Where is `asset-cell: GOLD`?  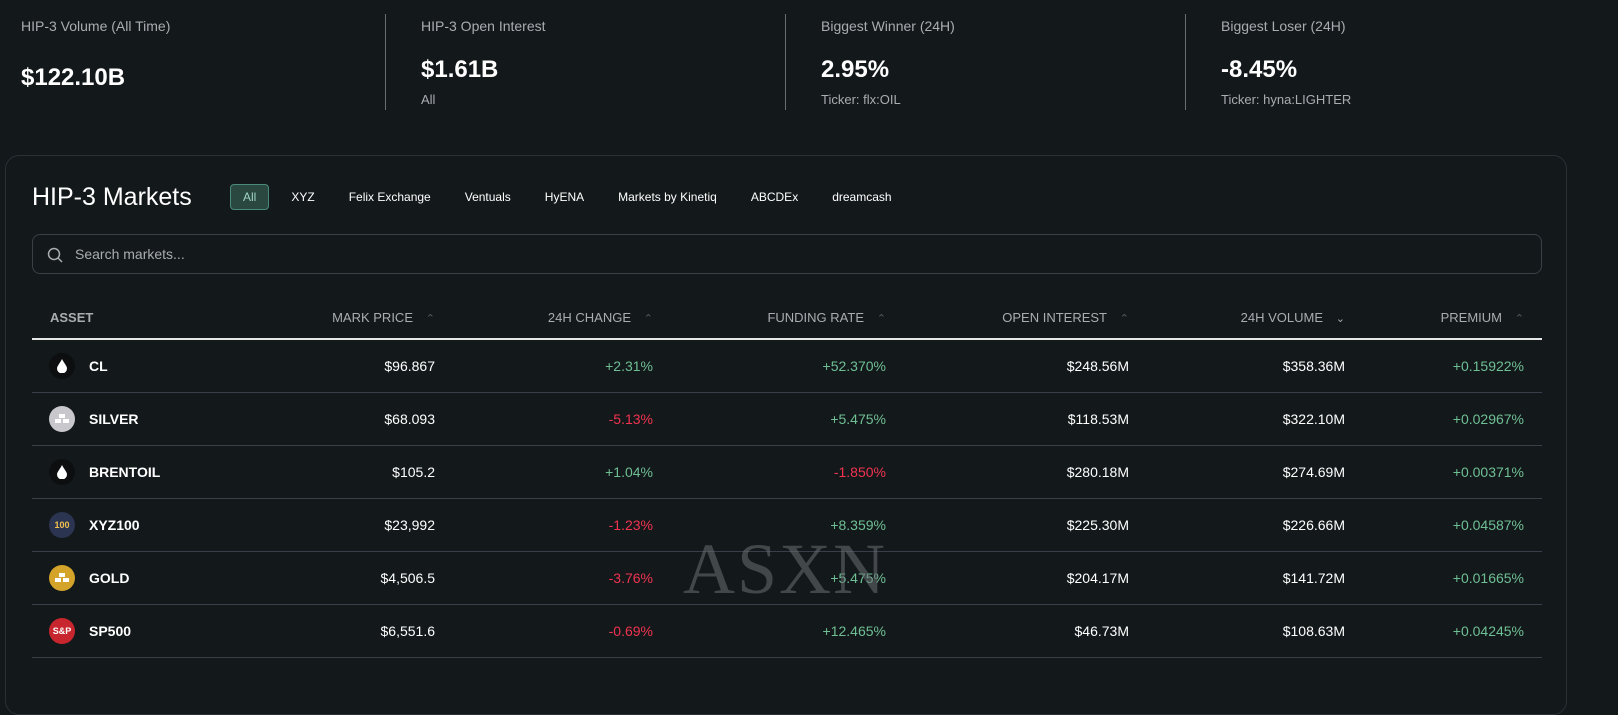 asset-cell: GOLD is located at coordinates (132, 578).